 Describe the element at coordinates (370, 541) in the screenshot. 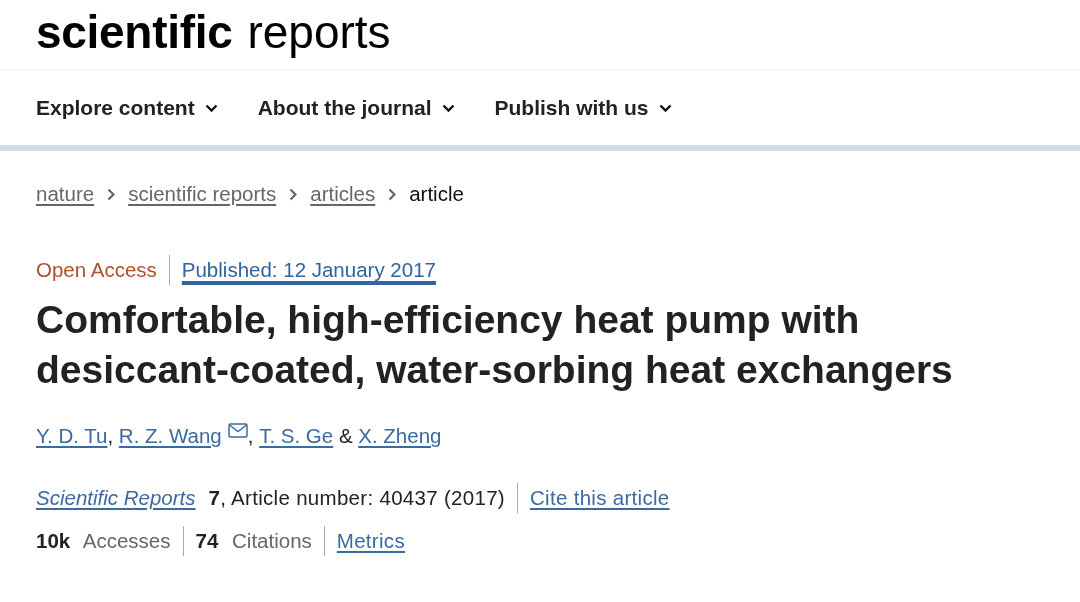

I see `metrics-link: Metrics` at that location.